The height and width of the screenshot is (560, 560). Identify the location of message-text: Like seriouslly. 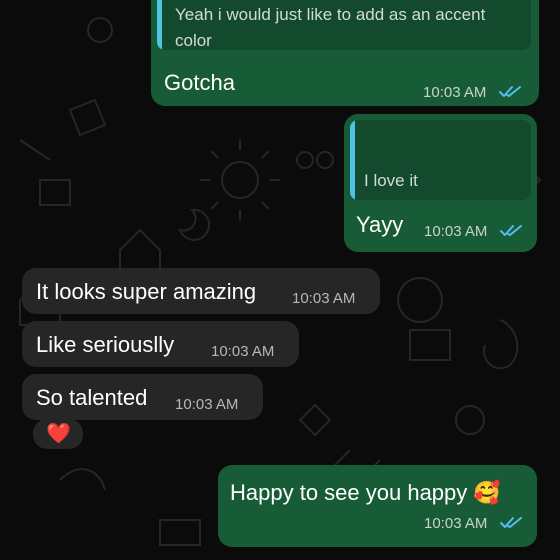
(105, 344).